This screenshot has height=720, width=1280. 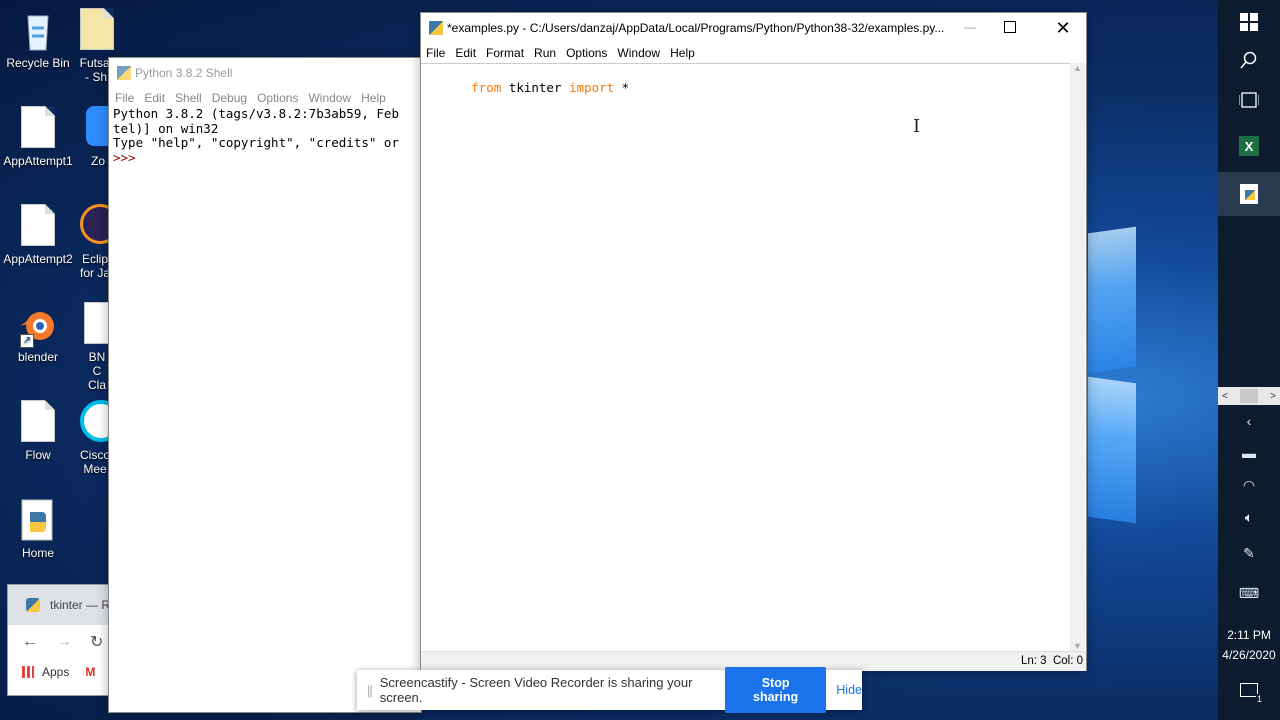 I want to click on desktop-icon-home: Home, so click(x=38, y=529).